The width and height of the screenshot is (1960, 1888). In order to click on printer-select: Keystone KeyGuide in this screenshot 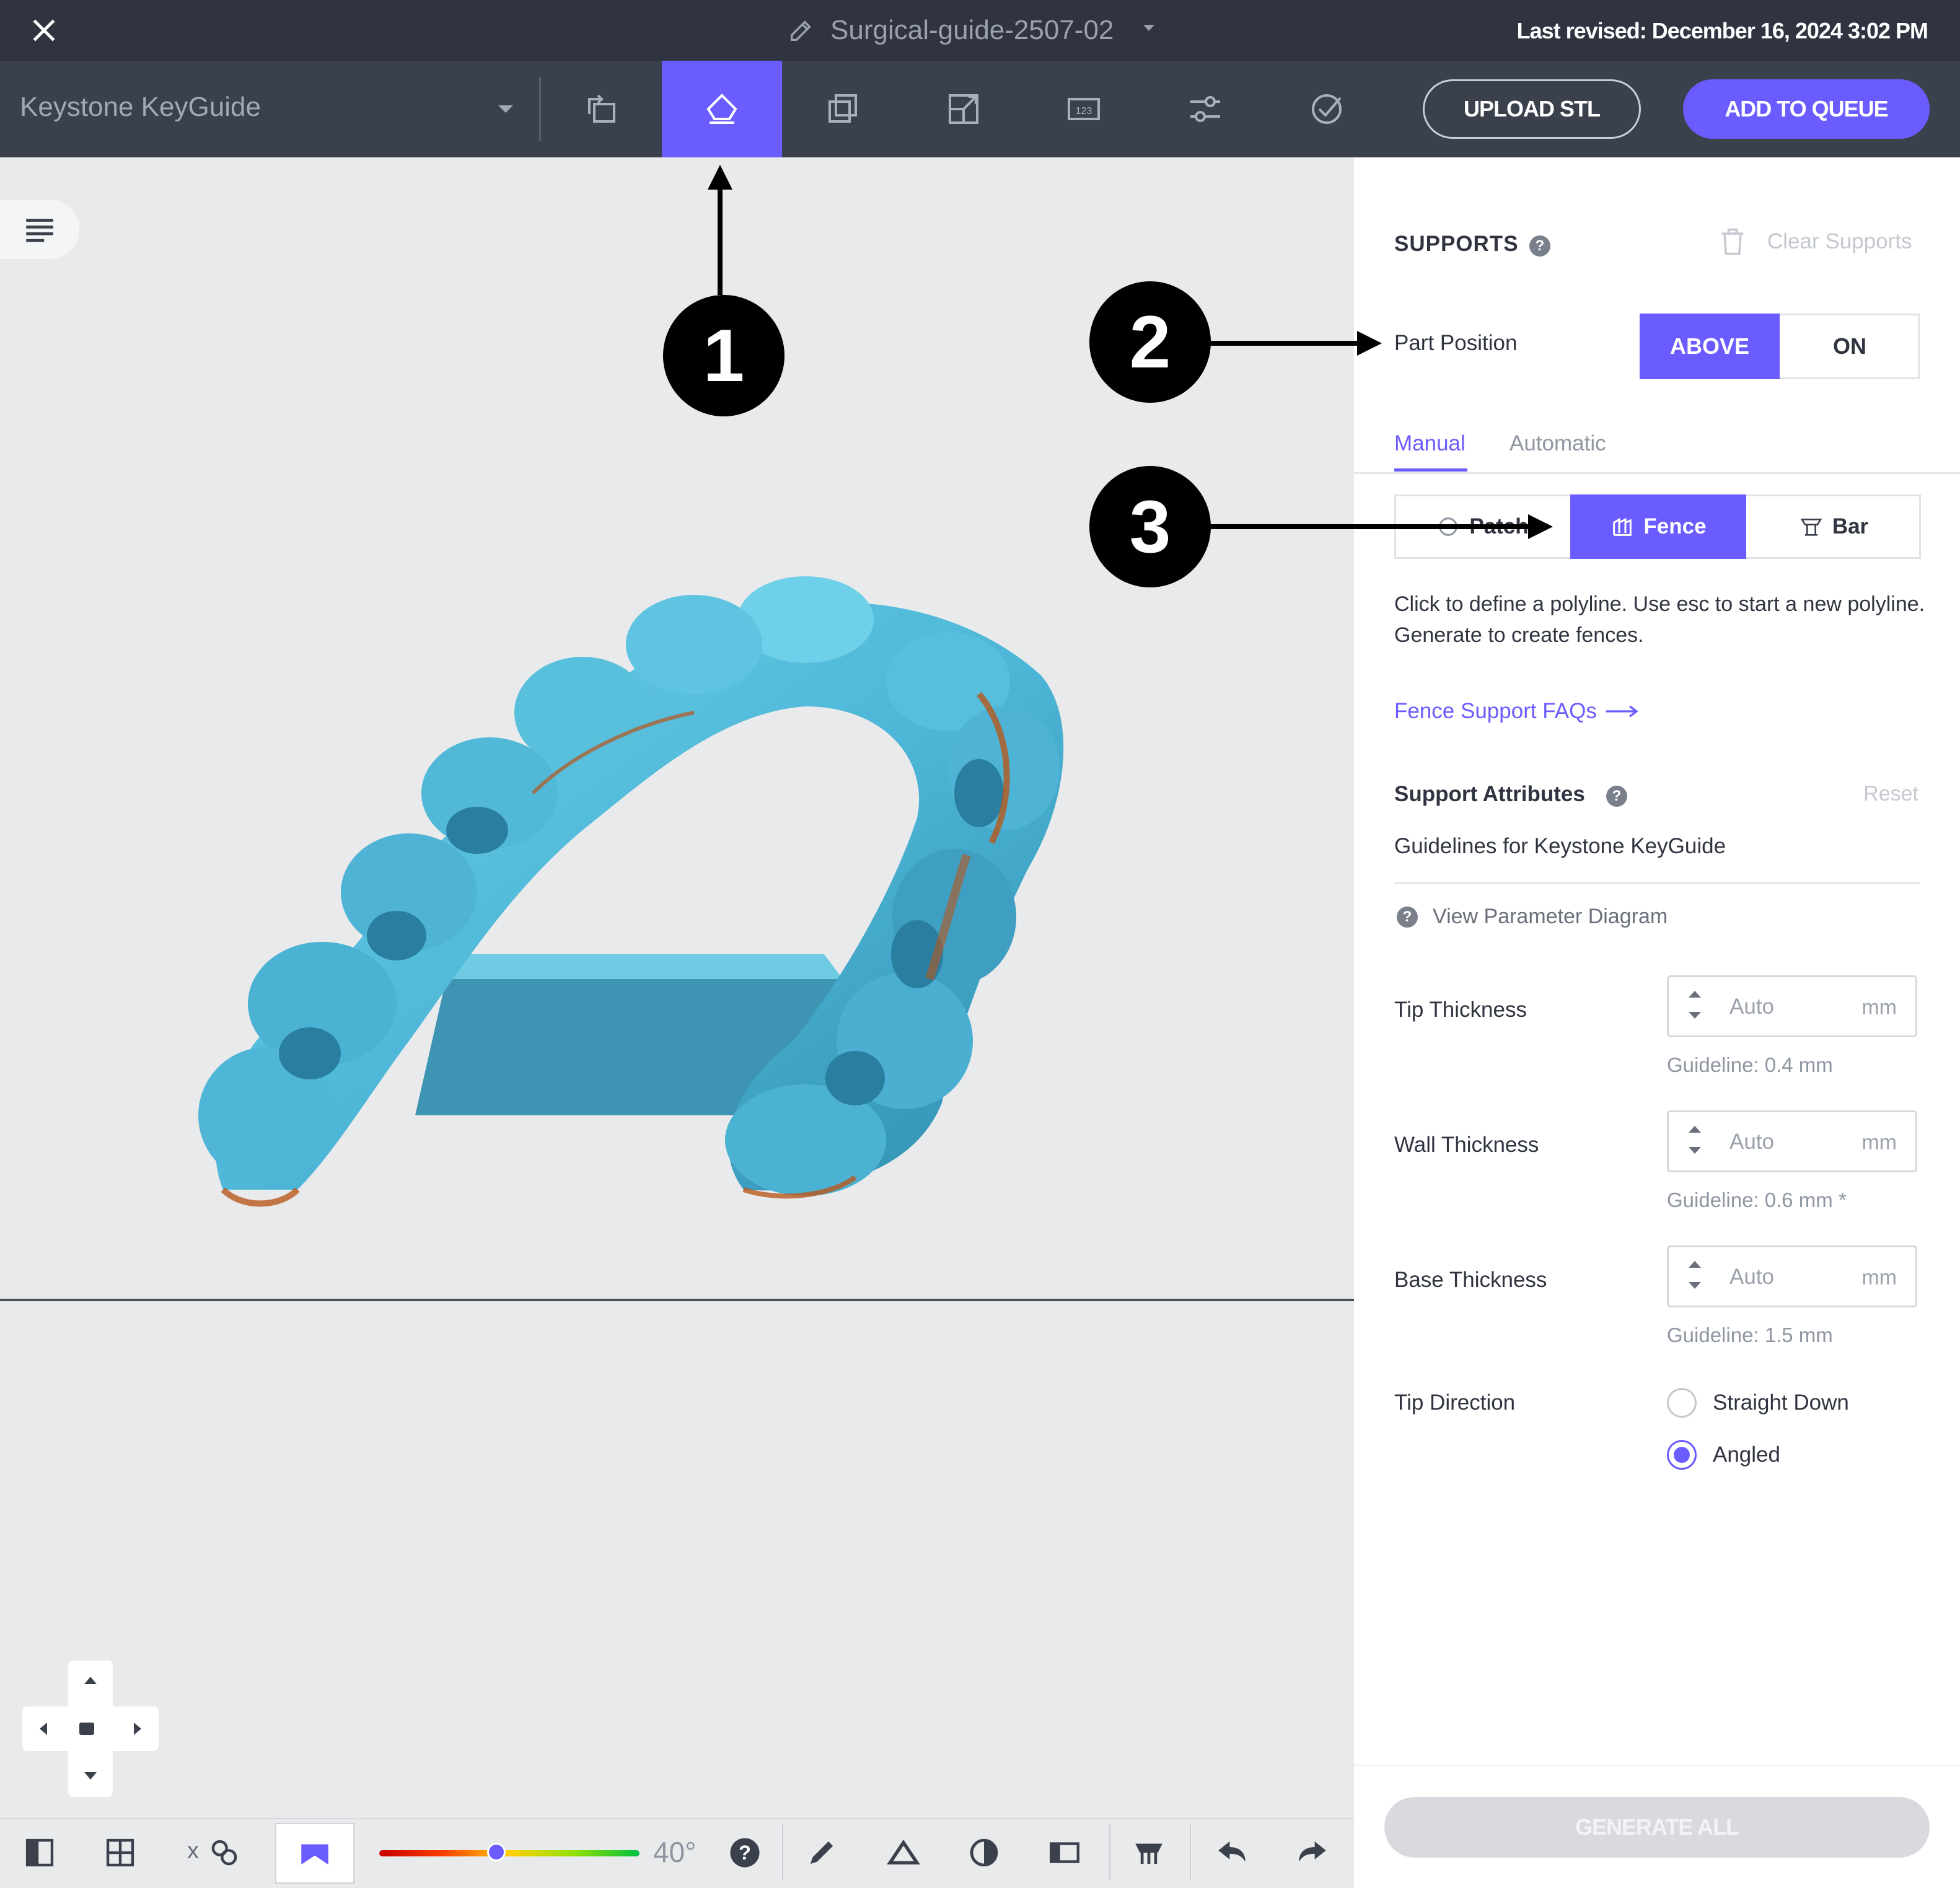, I will do `click(263, 109)`.